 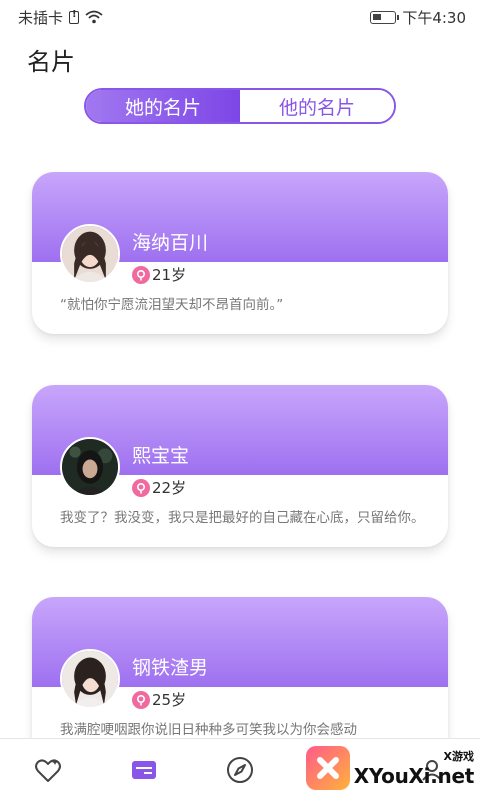 What do you see at coordinates (163, 106) in the screenshot?
I see `tab-her-card: 她的名片` at bounding box center [163, 106].